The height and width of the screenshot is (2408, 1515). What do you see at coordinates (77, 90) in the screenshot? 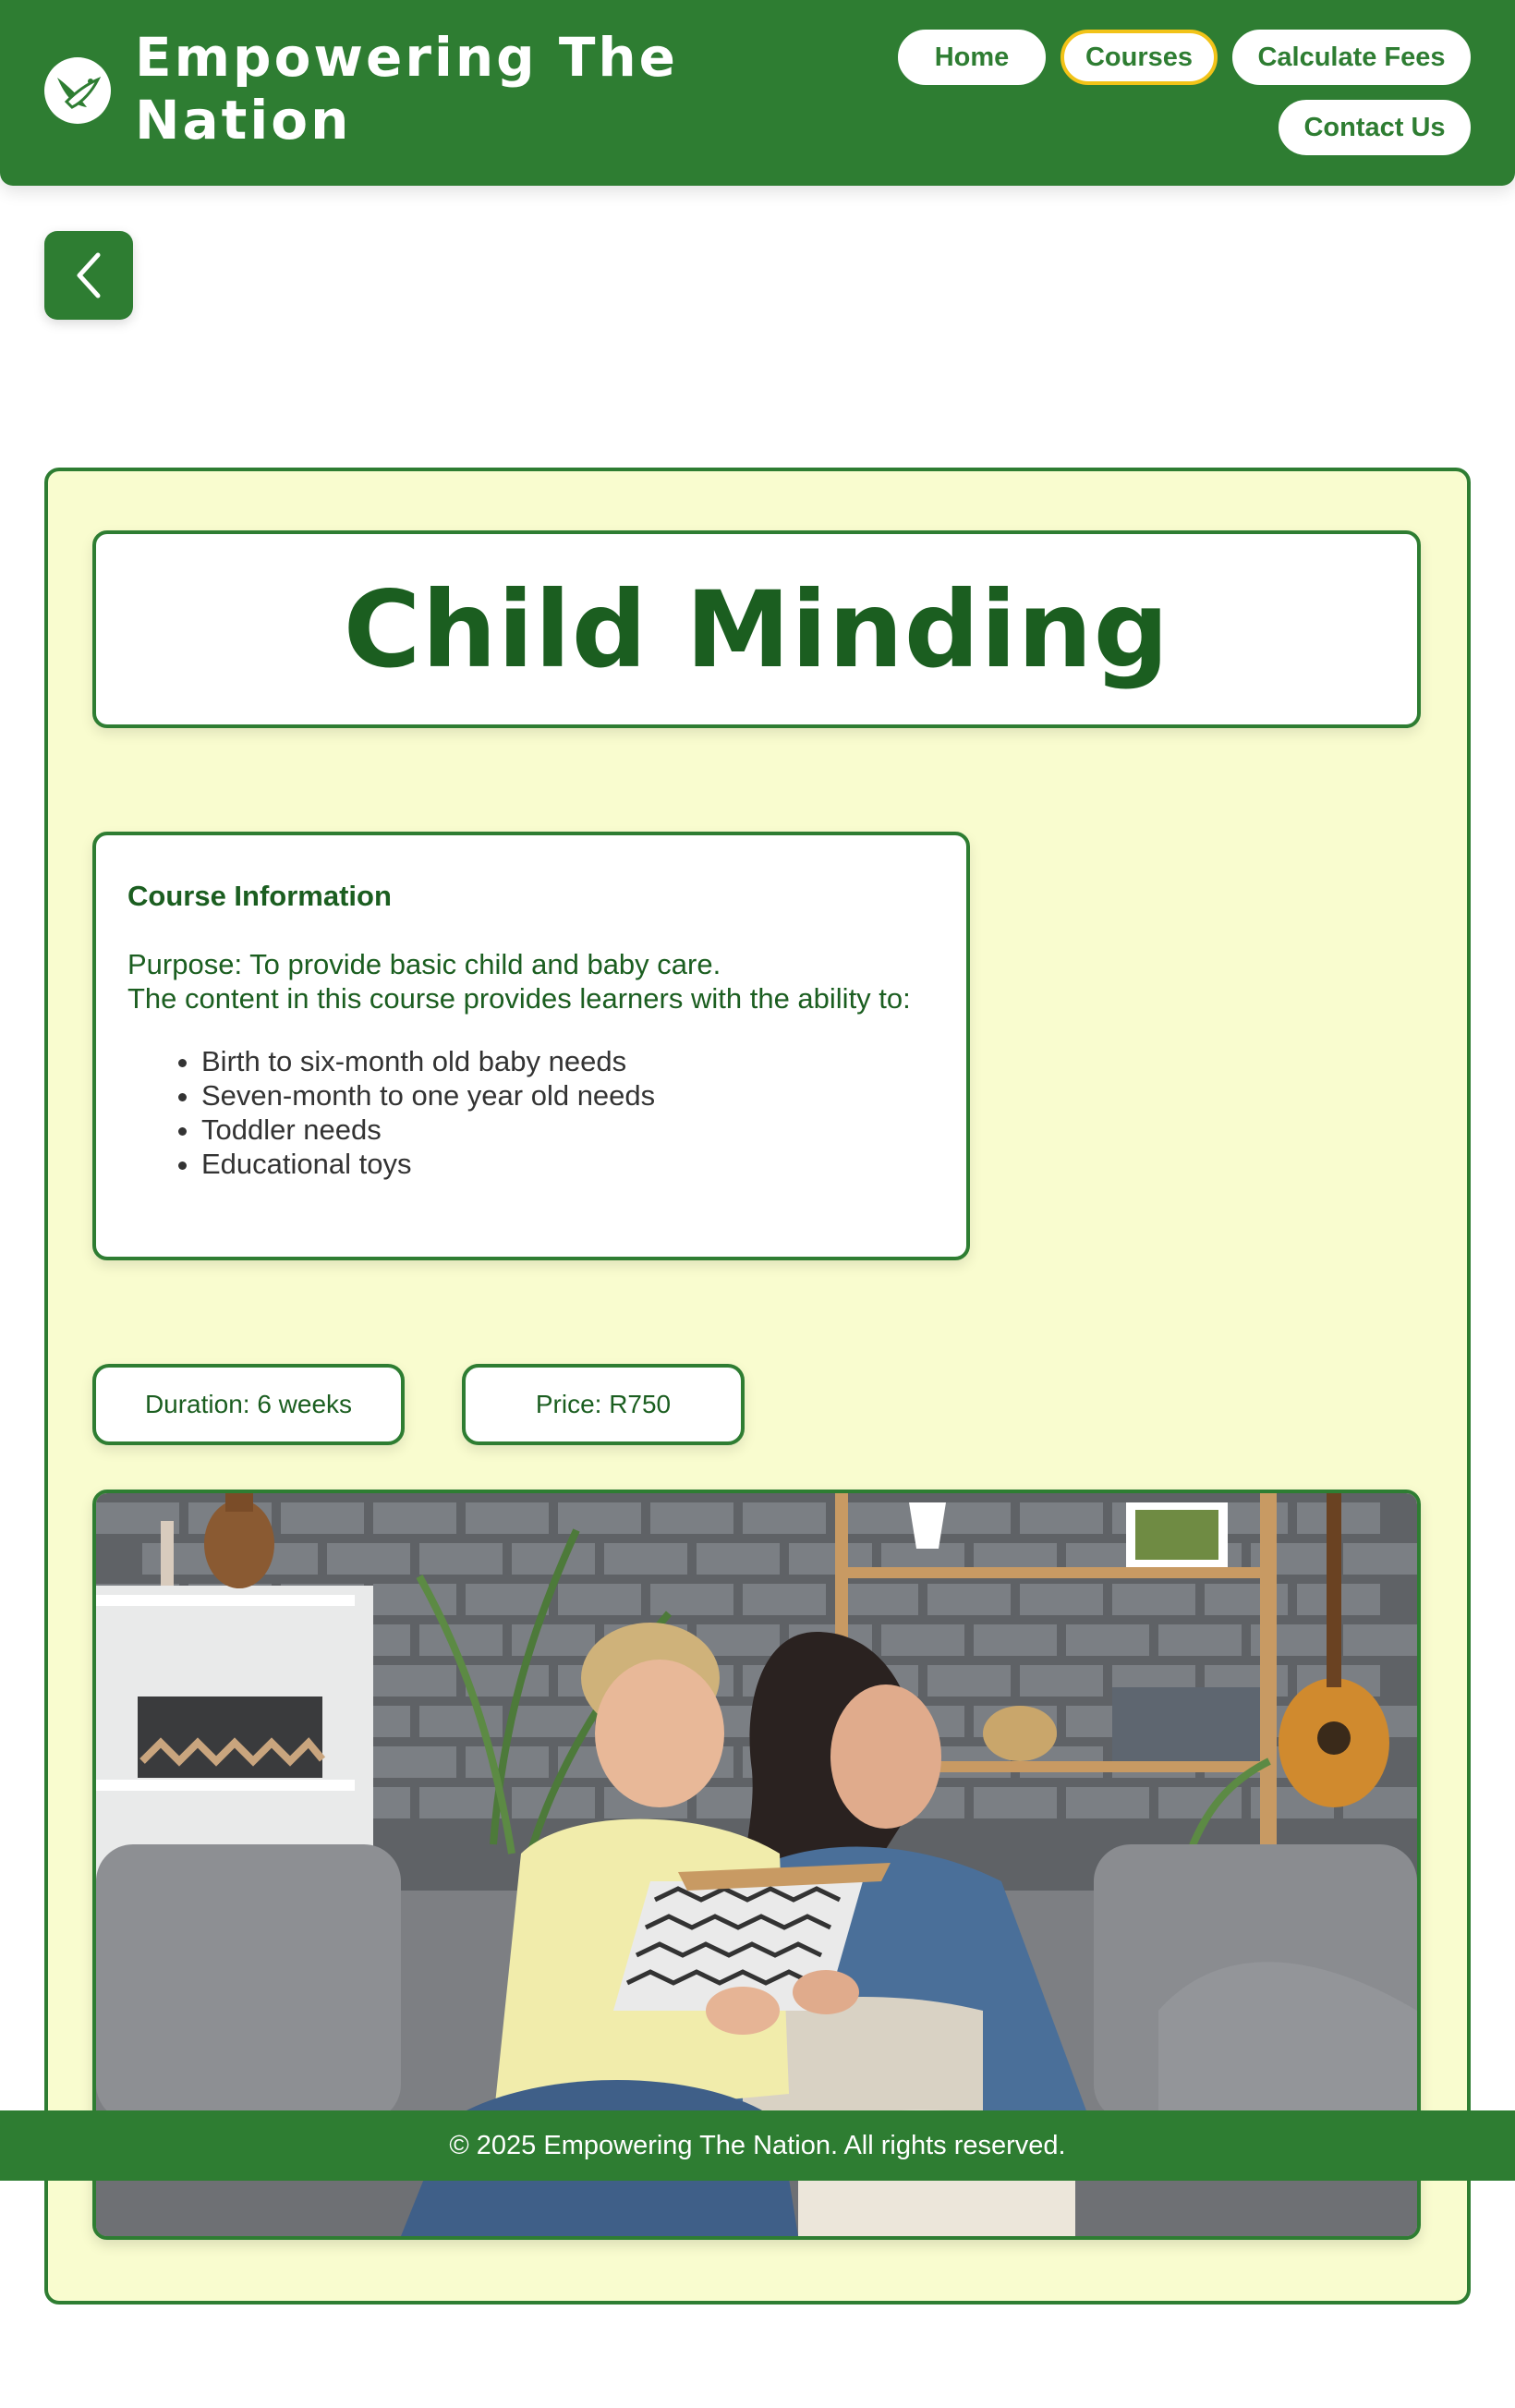
I see `bird-logo-icon` at bounding box center [77, 90].